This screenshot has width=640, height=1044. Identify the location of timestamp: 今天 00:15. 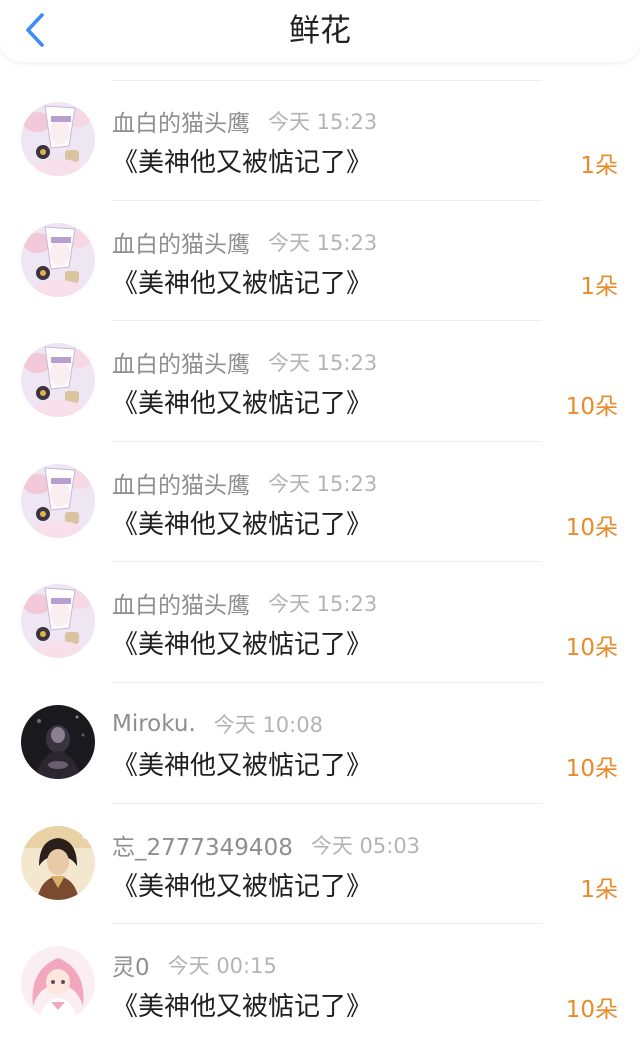
(222, 966).